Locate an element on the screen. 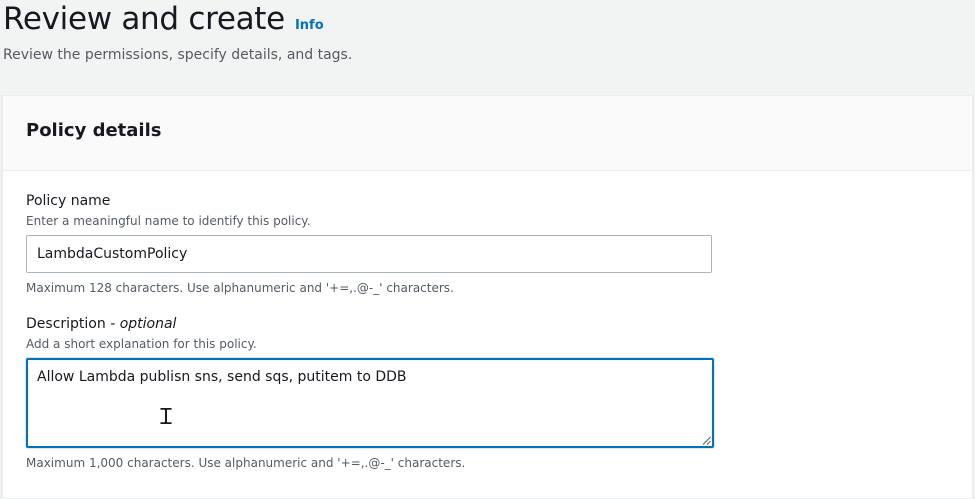 The image size is (975, 499). info-link: Info is located at coordinates (309, 25).